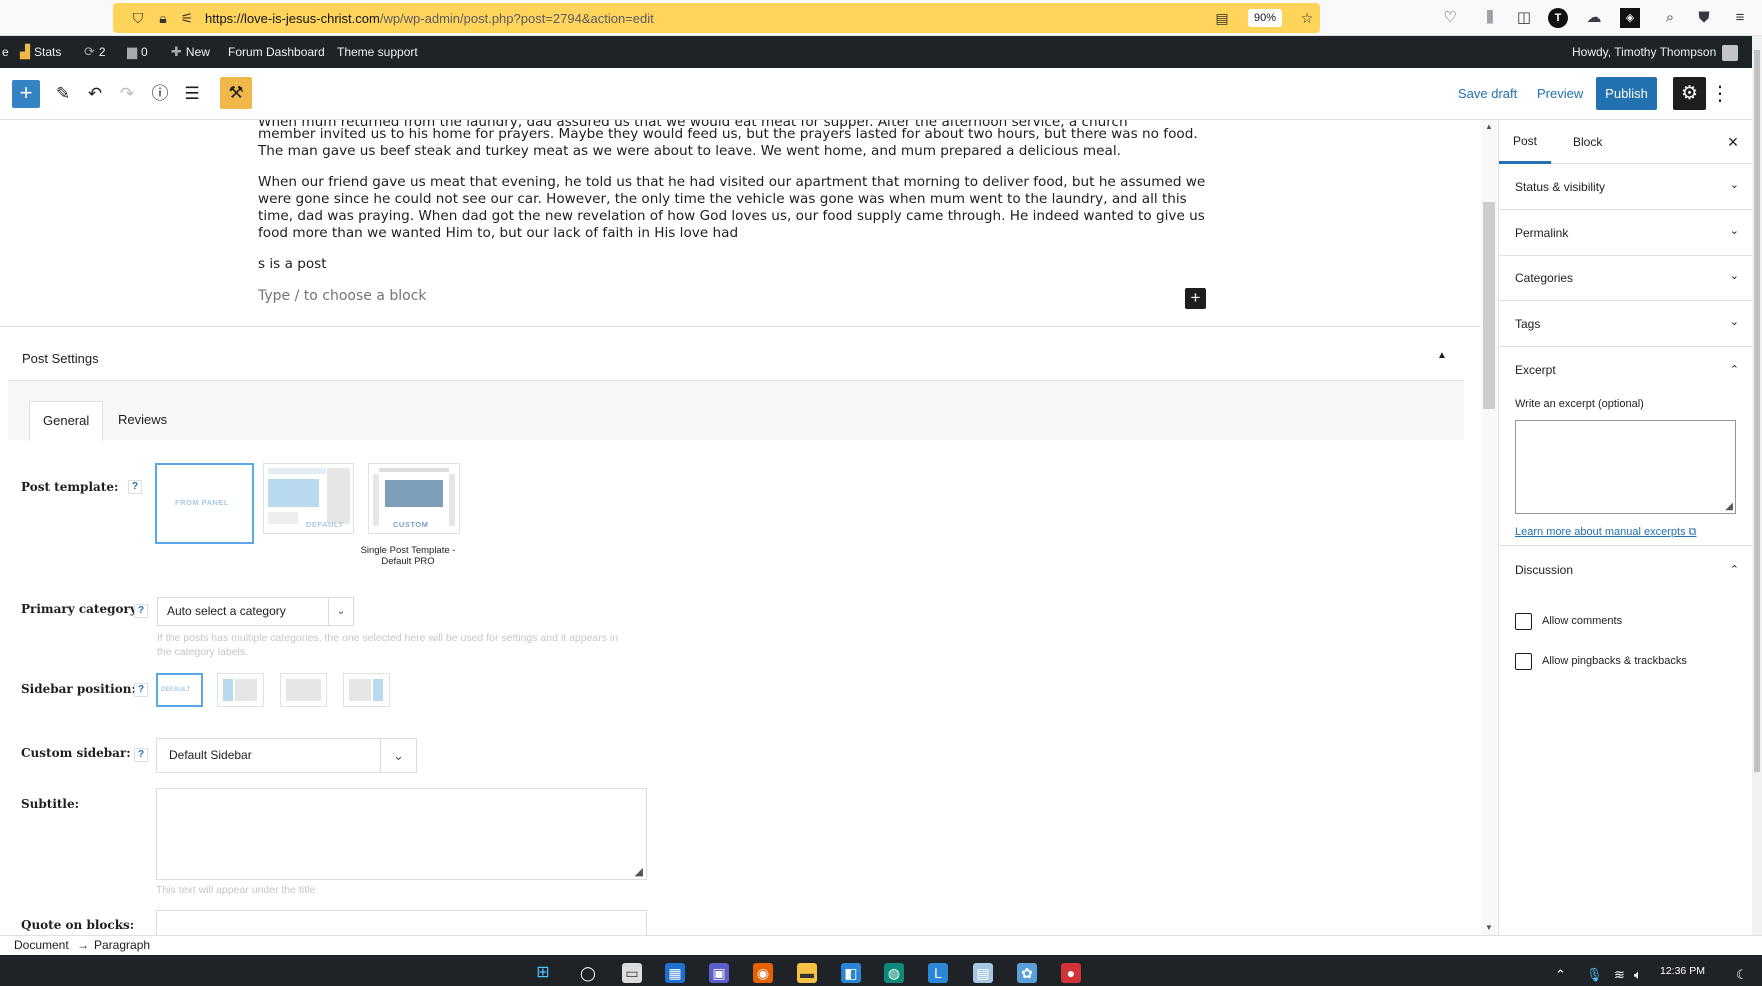 This screenshot has width=1762, height=986. Describe the element at coordinates (675, 973) in the screenshot. I see `widgets-icon: ▦` at that location.